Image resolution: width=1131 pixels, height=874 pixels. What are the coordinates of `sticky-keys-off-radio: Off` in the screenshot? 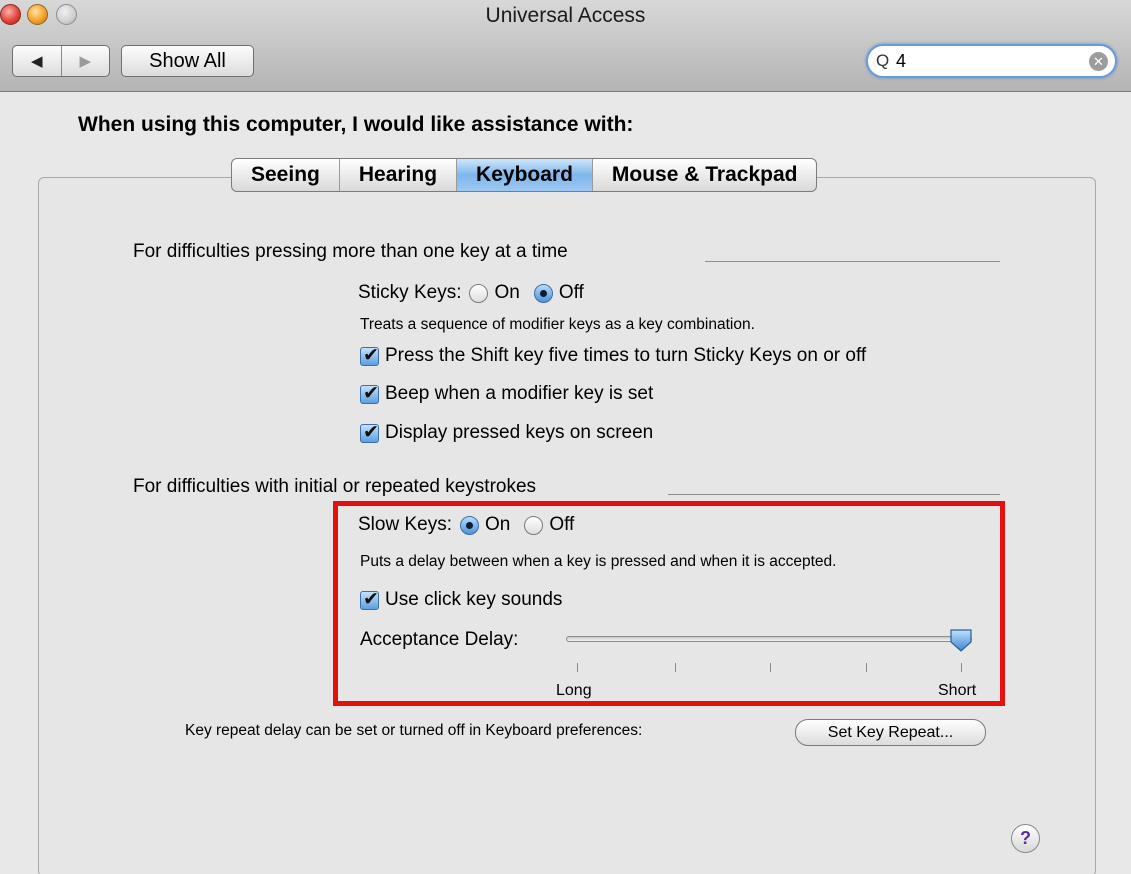 It's located at (558, 293).